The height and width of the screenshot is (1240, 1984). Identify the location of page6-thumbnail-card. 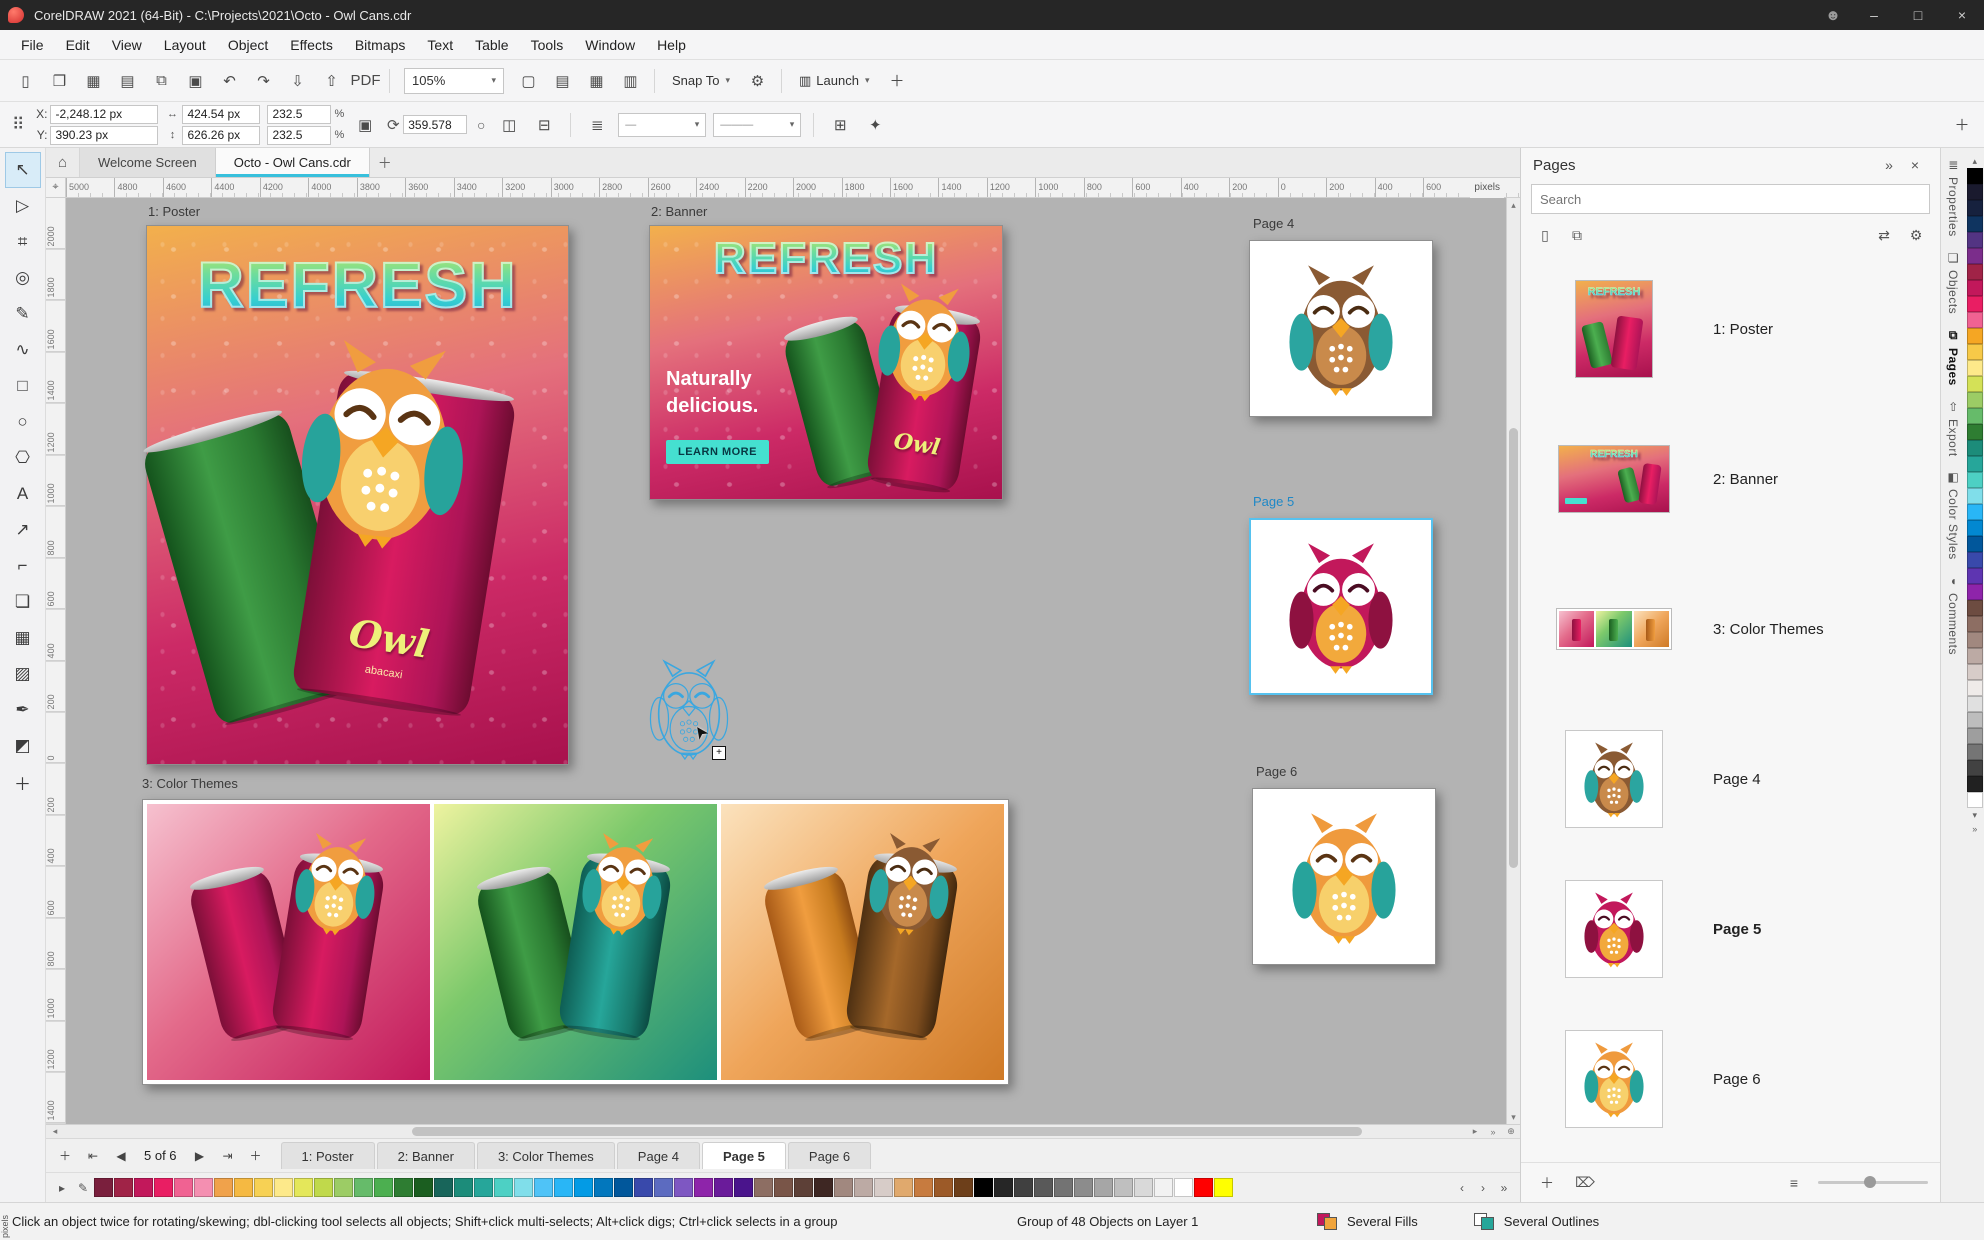
(1344, 876).